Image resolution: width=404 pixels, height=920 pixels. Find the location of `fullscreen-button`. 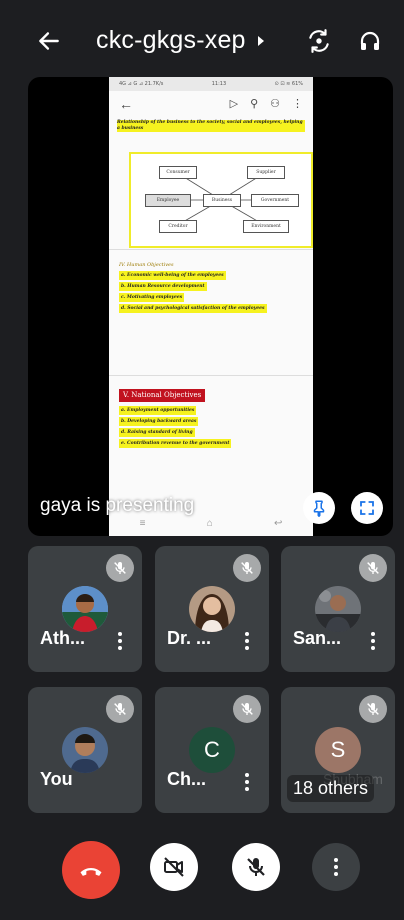

fullscreen-button is located at coordinates (367, 508).